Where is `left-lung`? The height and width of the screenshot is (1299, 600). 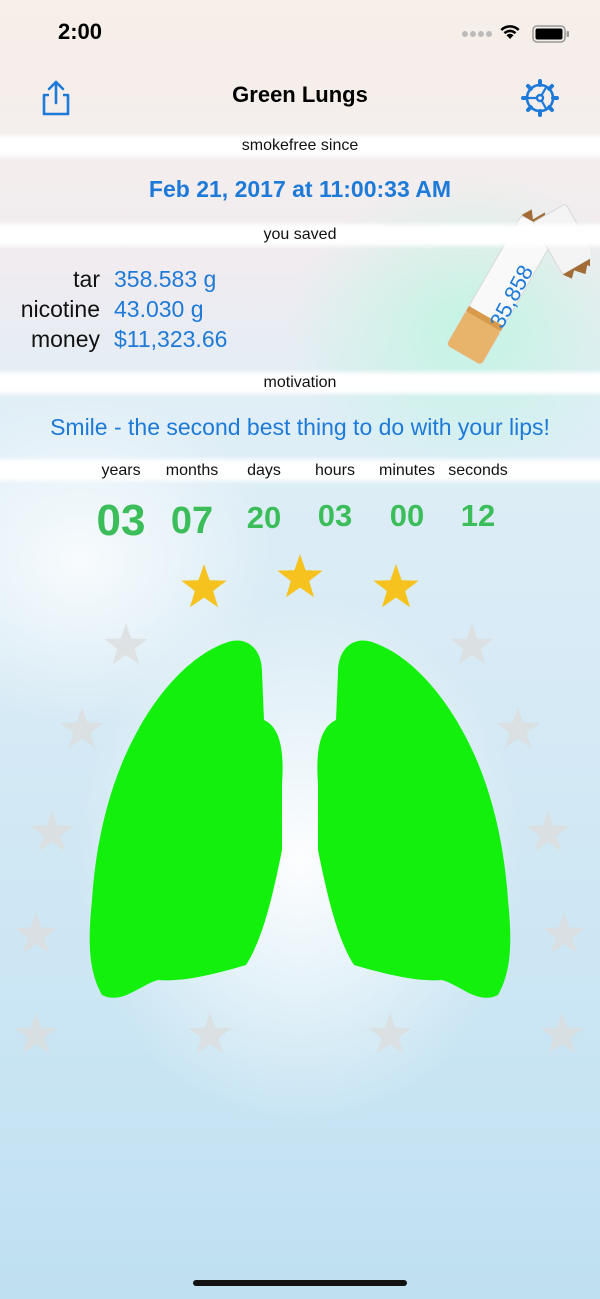 left-lung is located at coordinates (186, 819).